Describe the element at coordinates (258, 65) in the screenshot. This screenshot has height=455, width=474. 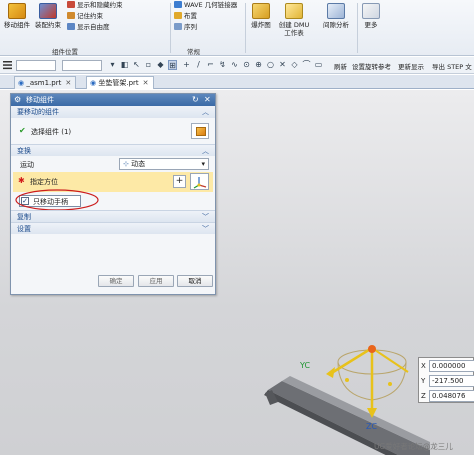
I see `quadrant-icon: ⊕` at that location.